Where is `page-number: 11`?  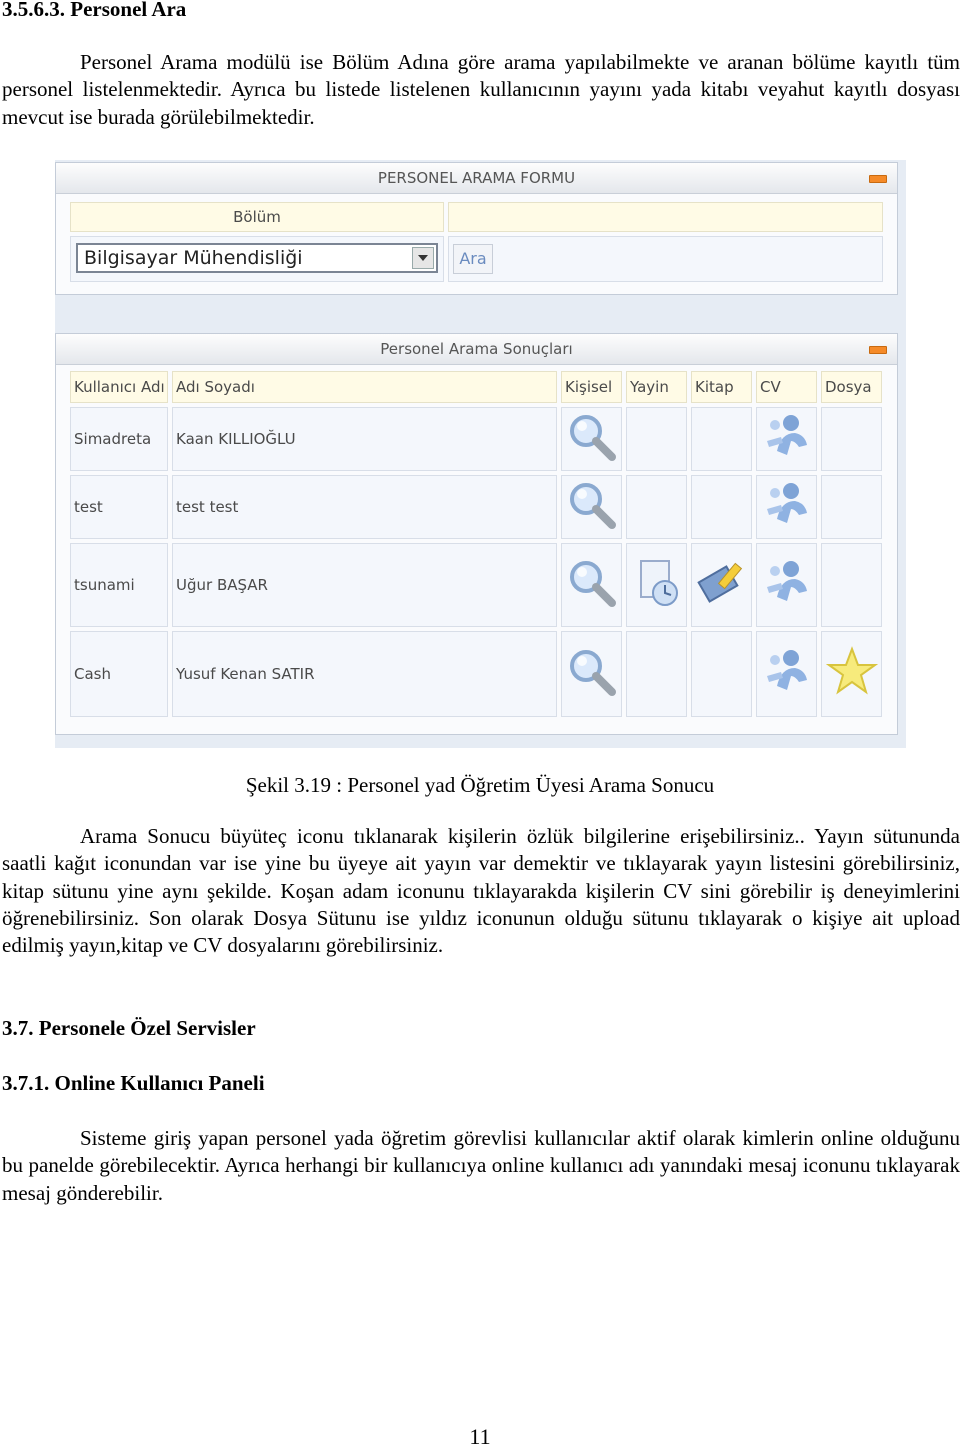 page-number: 11 is located at coordinates (480, 1436).